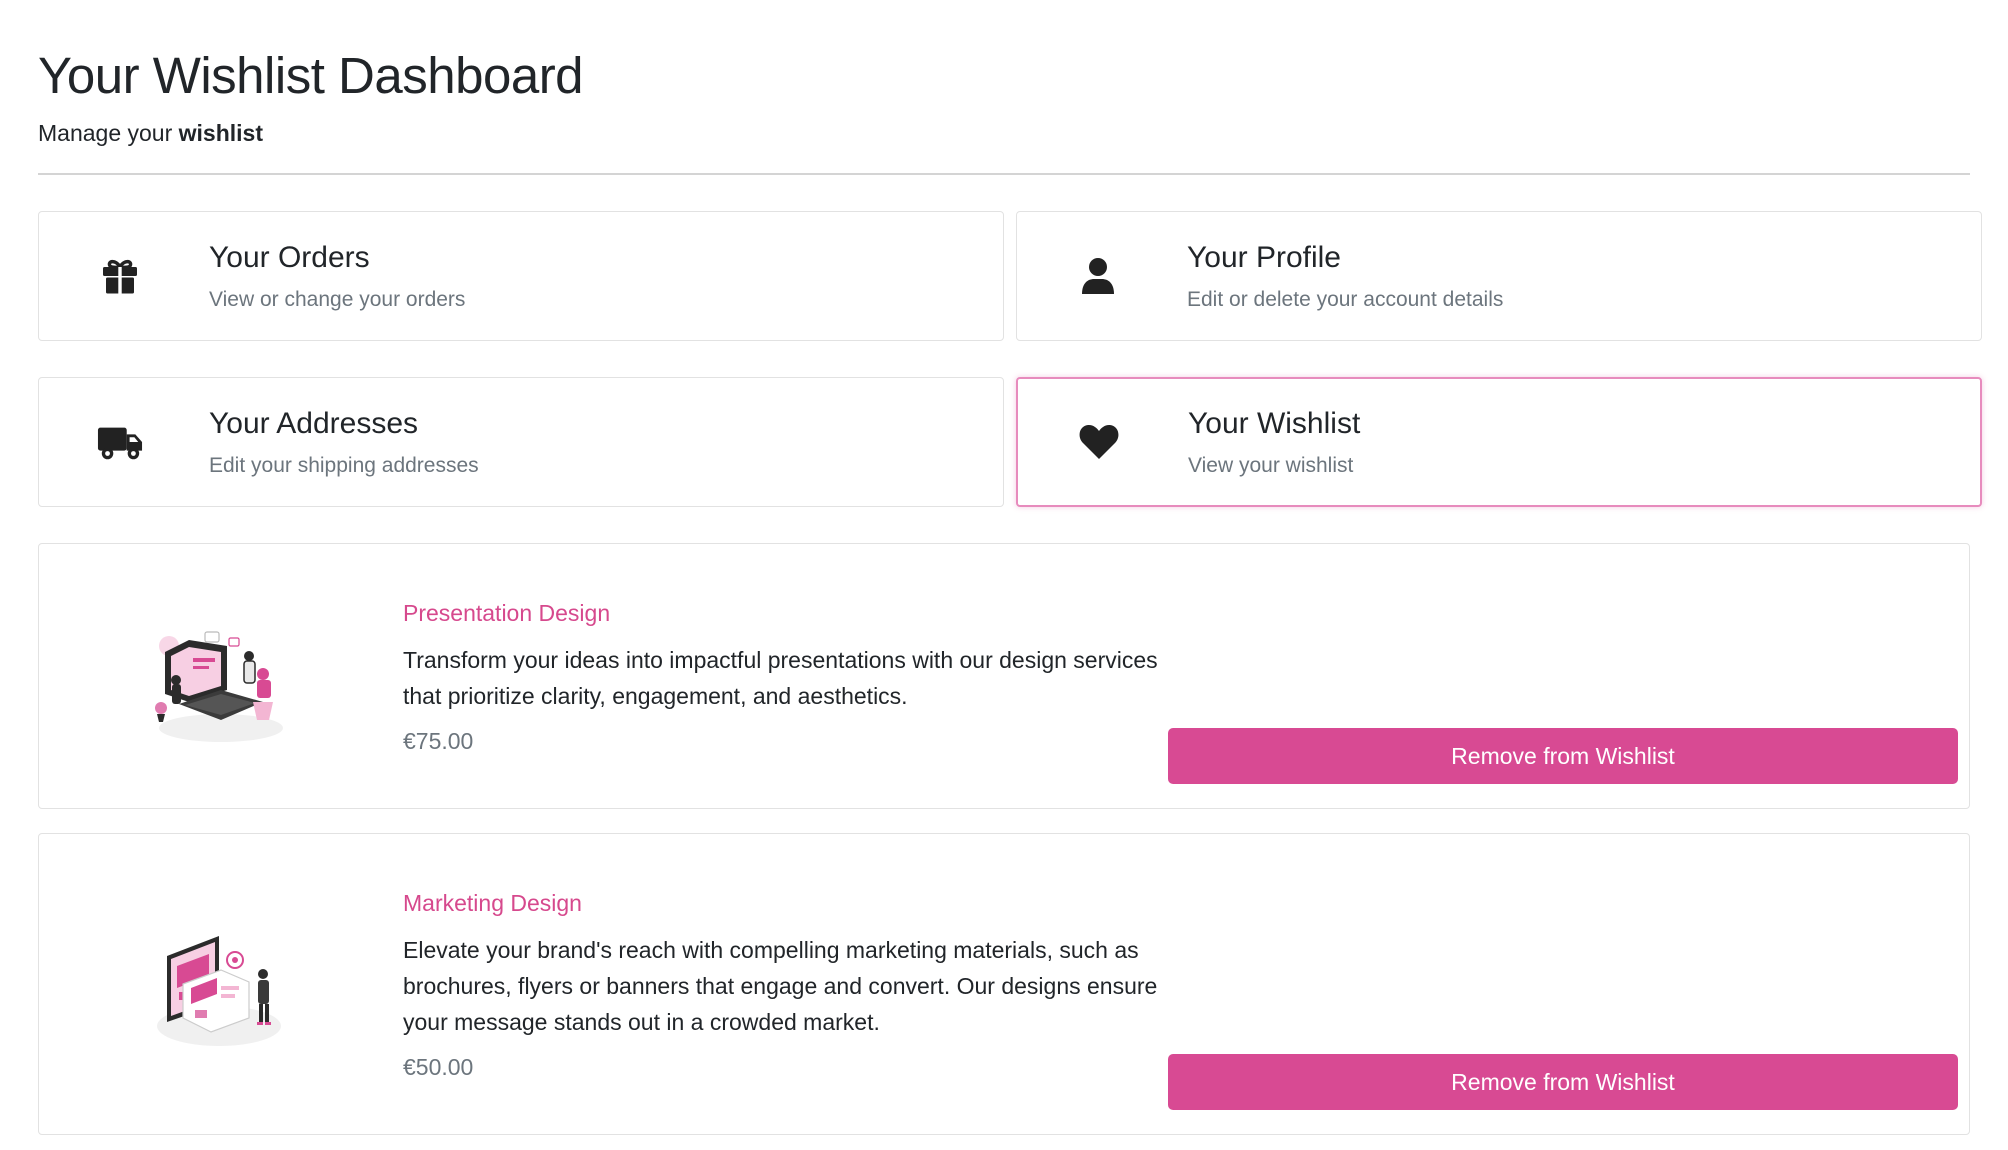 The image size is (2008, 1150). What do you see at coordinates (120, 276) in the screenshot?
I see `gift-icon` at bounding box center [120, 276].